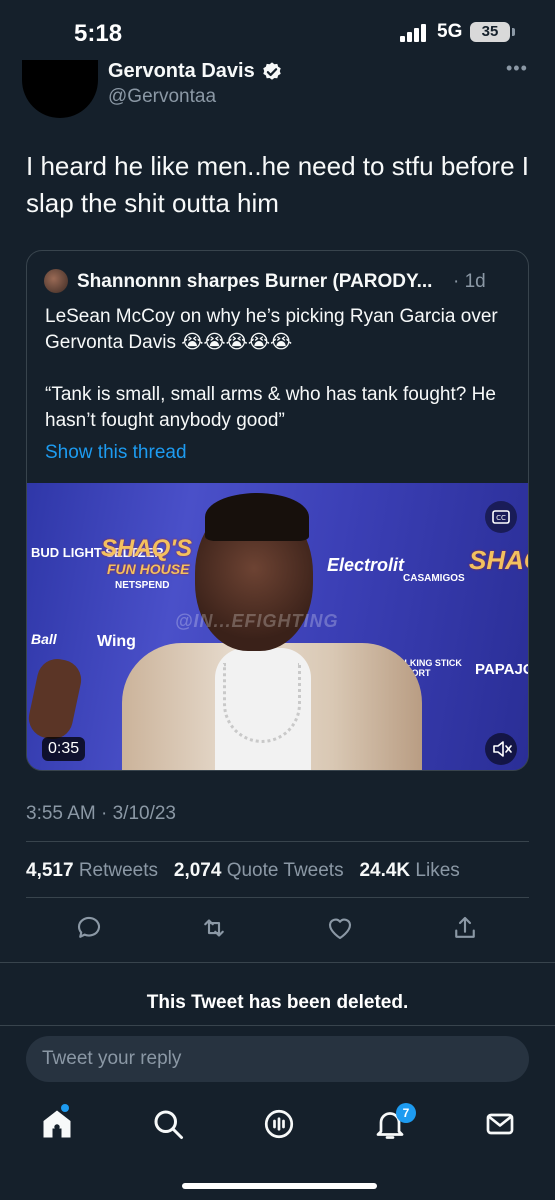 The height and width of the screenshot is (1200, 555). Describe the element at coordinates (498, 560) in the screenshot. I see `sign-shaqs-right: SHAQ'S` at that location.